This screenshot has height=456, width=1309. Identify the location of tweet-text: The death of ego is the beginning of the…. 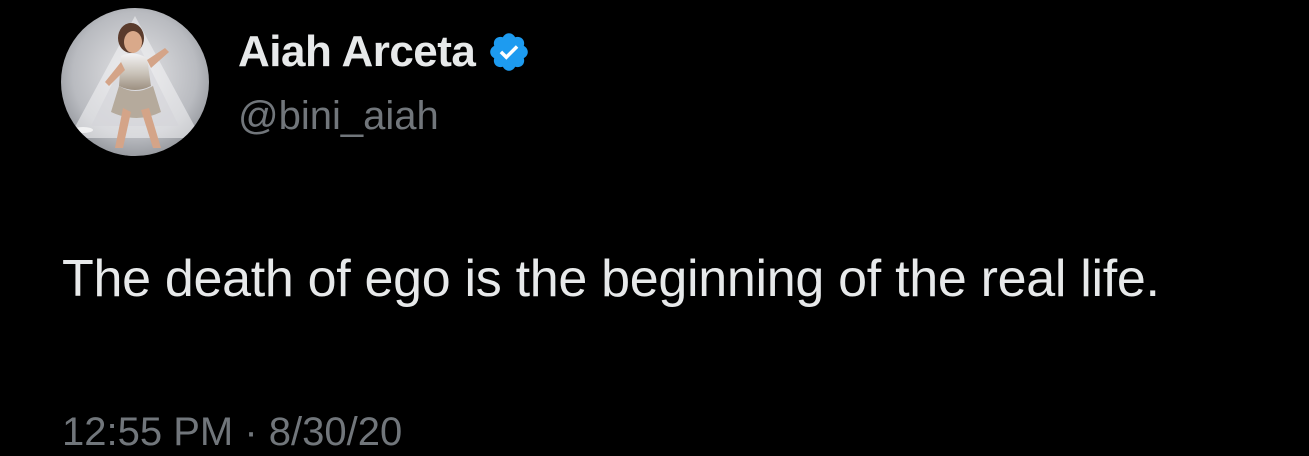
(611, 279).